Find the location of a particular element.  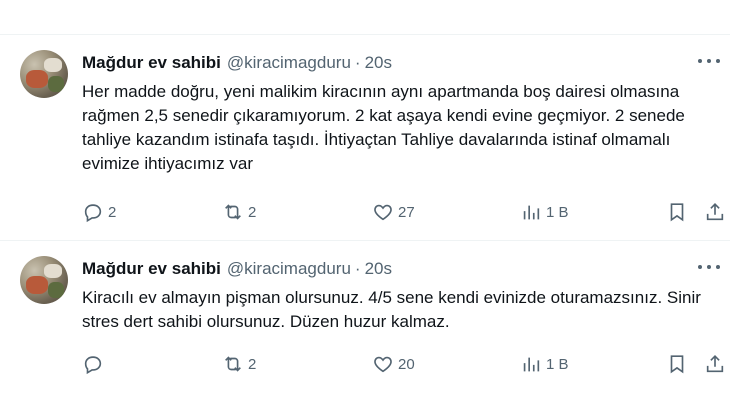

like-button: 27 is located at coordinates (393, 212).